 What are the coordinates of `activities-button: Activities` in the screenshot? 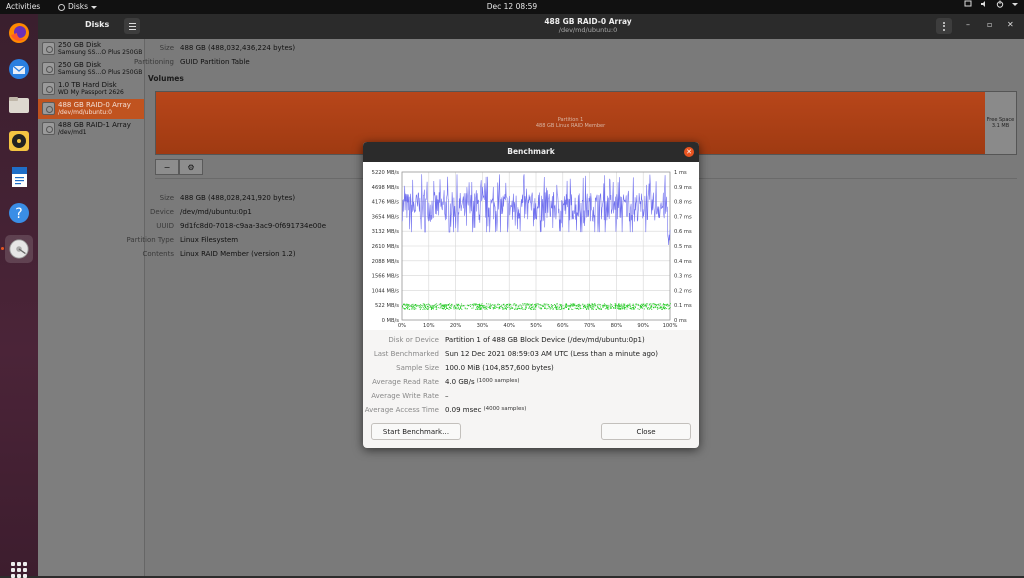 It's located at (23, 7).